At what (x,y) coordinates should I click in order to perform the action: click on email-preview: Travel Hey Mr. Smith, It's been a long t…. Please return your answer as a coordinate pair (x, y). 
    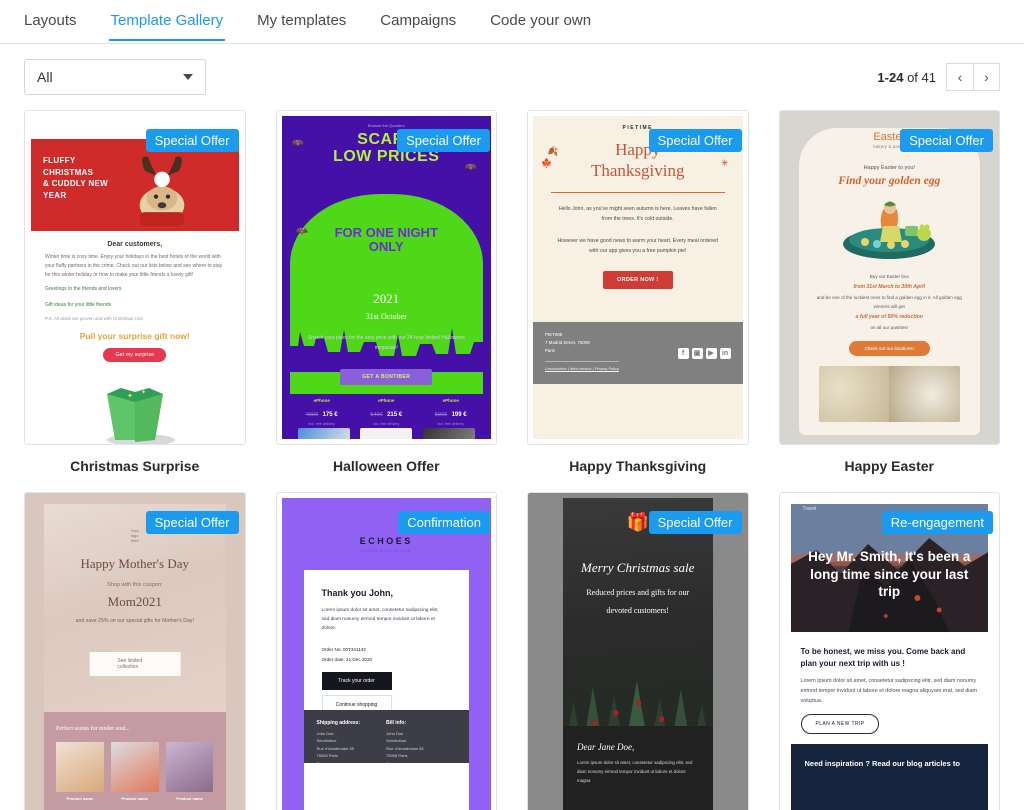
    Looking at the image, I should click on (889, 651).